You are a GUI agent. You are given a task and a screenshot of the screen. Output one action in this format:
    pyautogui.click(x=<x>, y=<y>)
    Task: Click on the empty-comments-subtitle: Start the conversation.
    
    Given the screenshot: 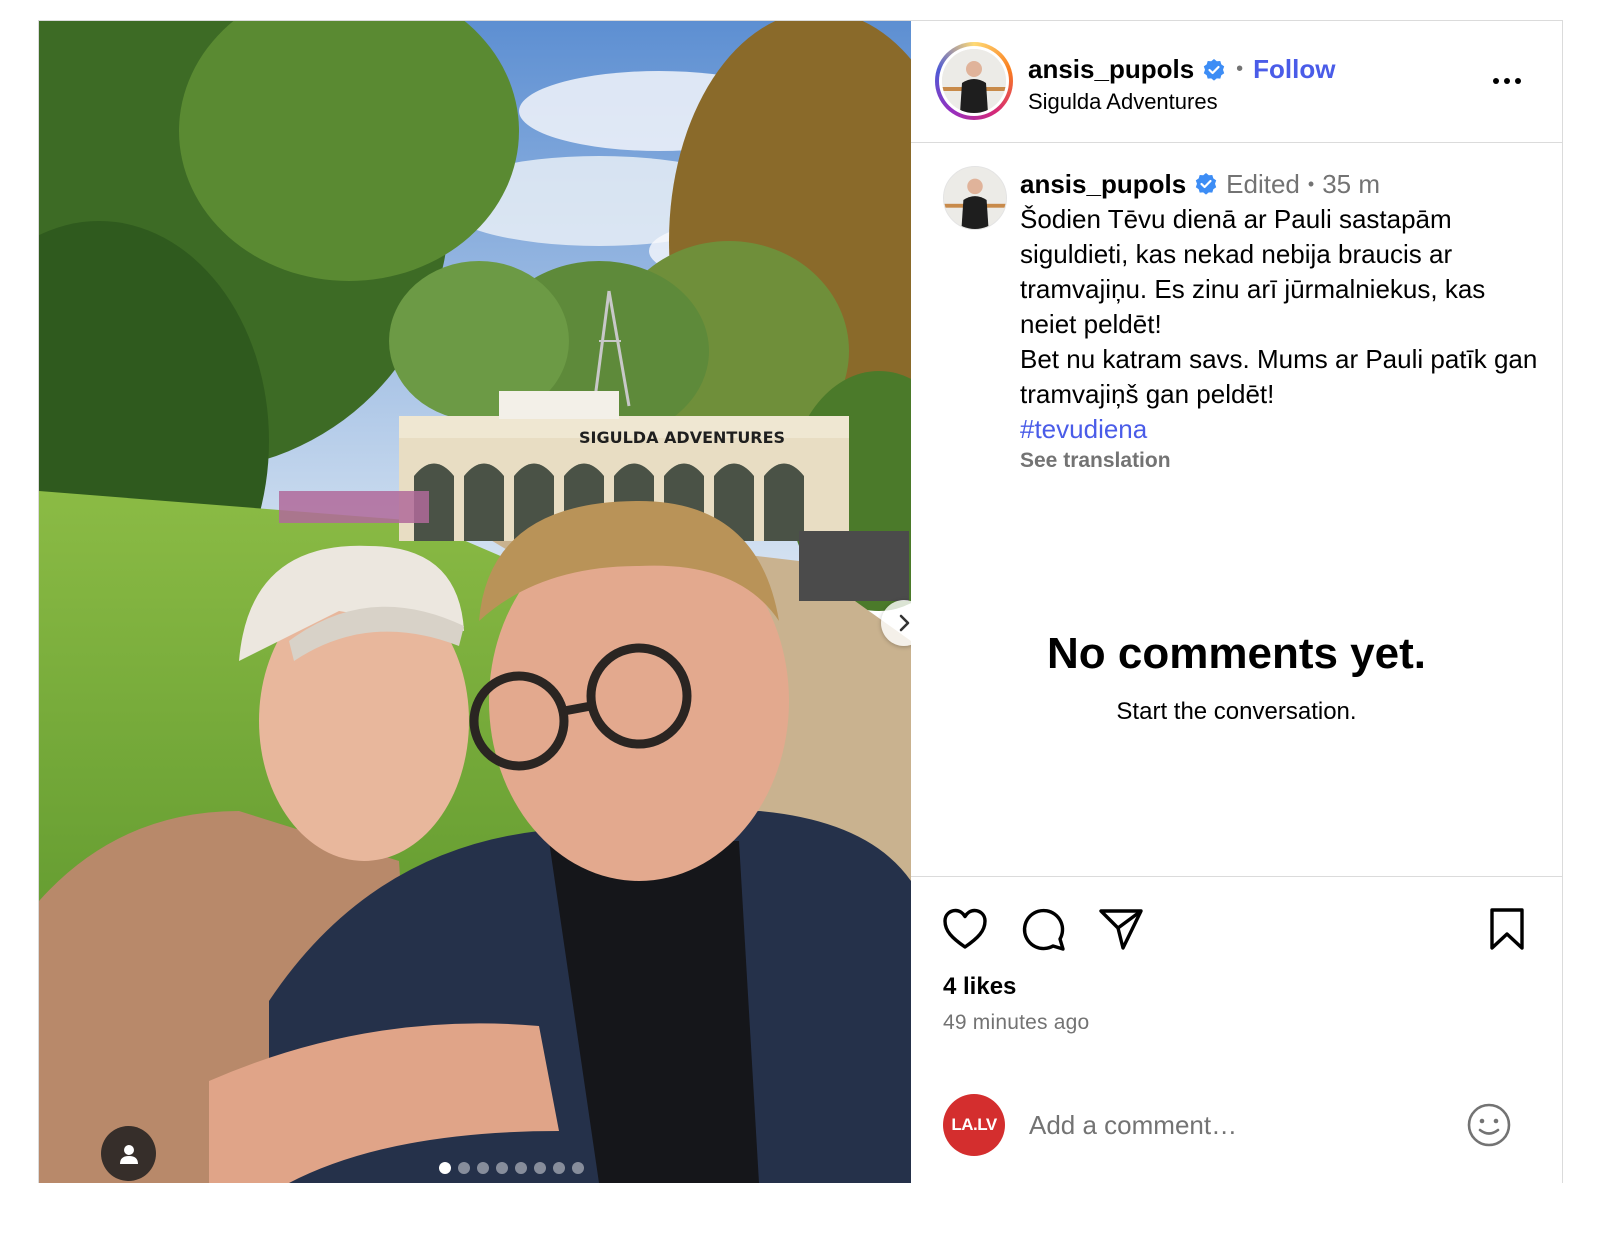 What is the action you would take?
    pyautogui.click(x=1236, y=711)
    